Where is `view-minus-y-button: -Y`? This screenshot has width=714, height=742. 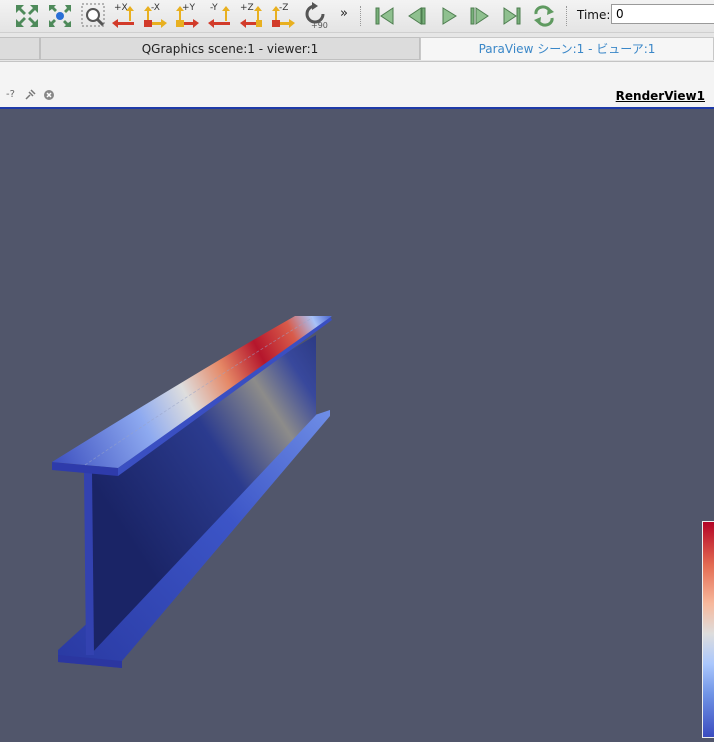 view-minus-y-button: -Y is located at coordinates (220, 16).